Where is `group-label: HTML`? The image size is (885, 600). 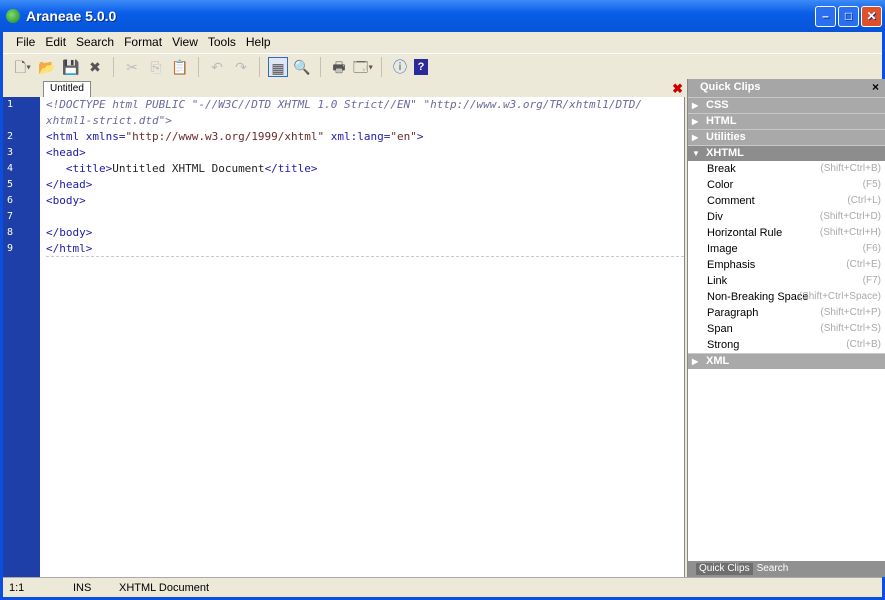 group-label: HTML is located at coordinates (721, 121).